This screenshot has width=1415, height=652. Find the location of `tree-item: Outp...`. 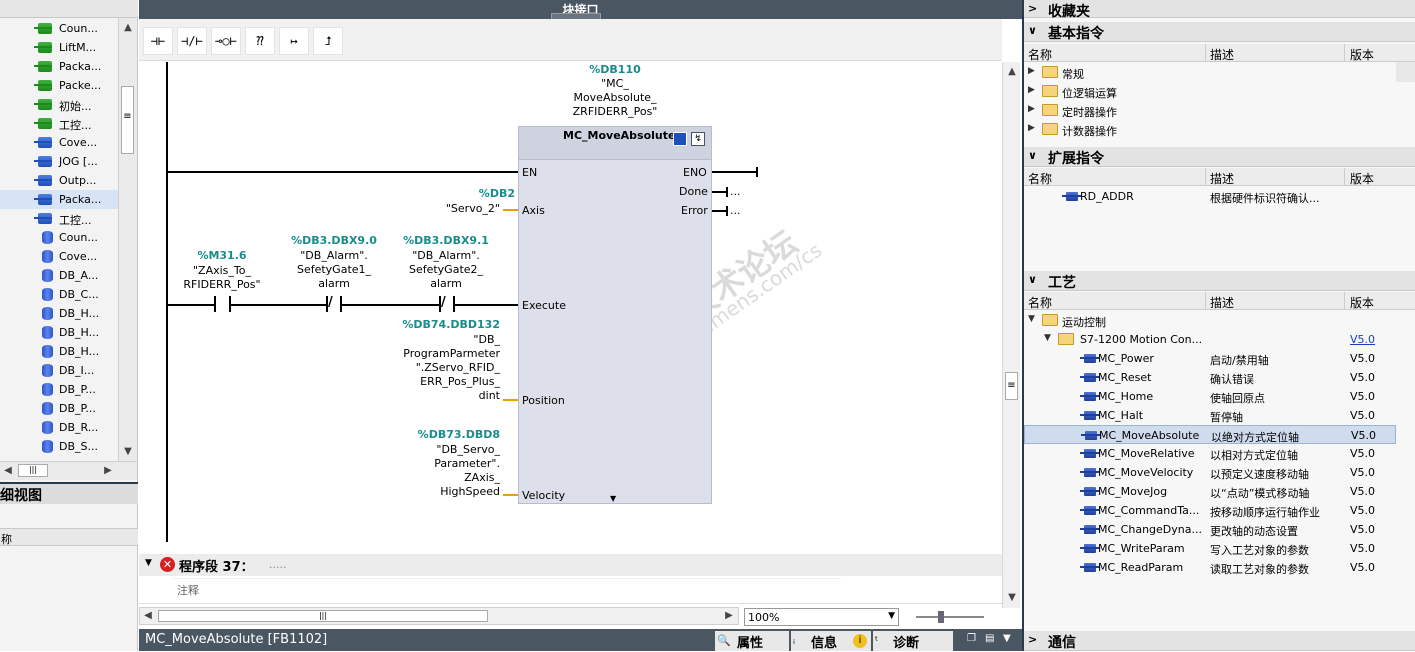

tree-item: Outp... is located at coordinates (59, 180).